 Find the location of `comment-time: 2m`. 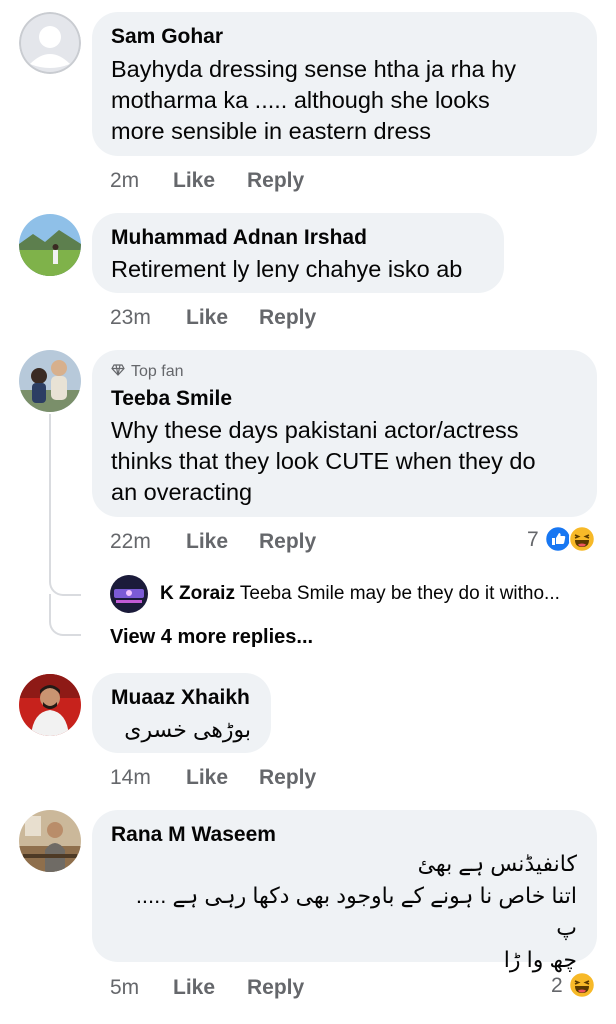

comment-time: 2m is located at coordinates (124, 181).